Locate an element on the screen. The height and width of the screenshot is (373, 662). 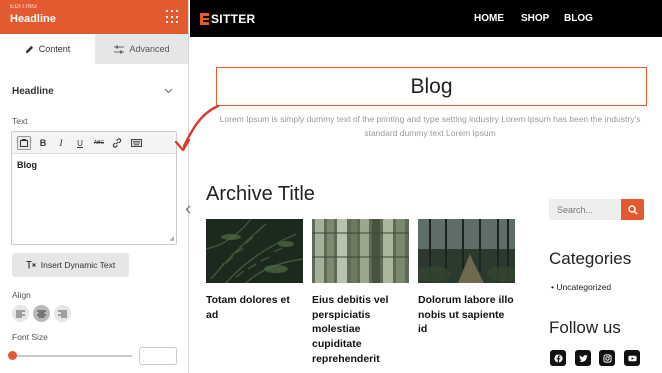
tab-advanced: Advanced is located at coordinates (141, 49).